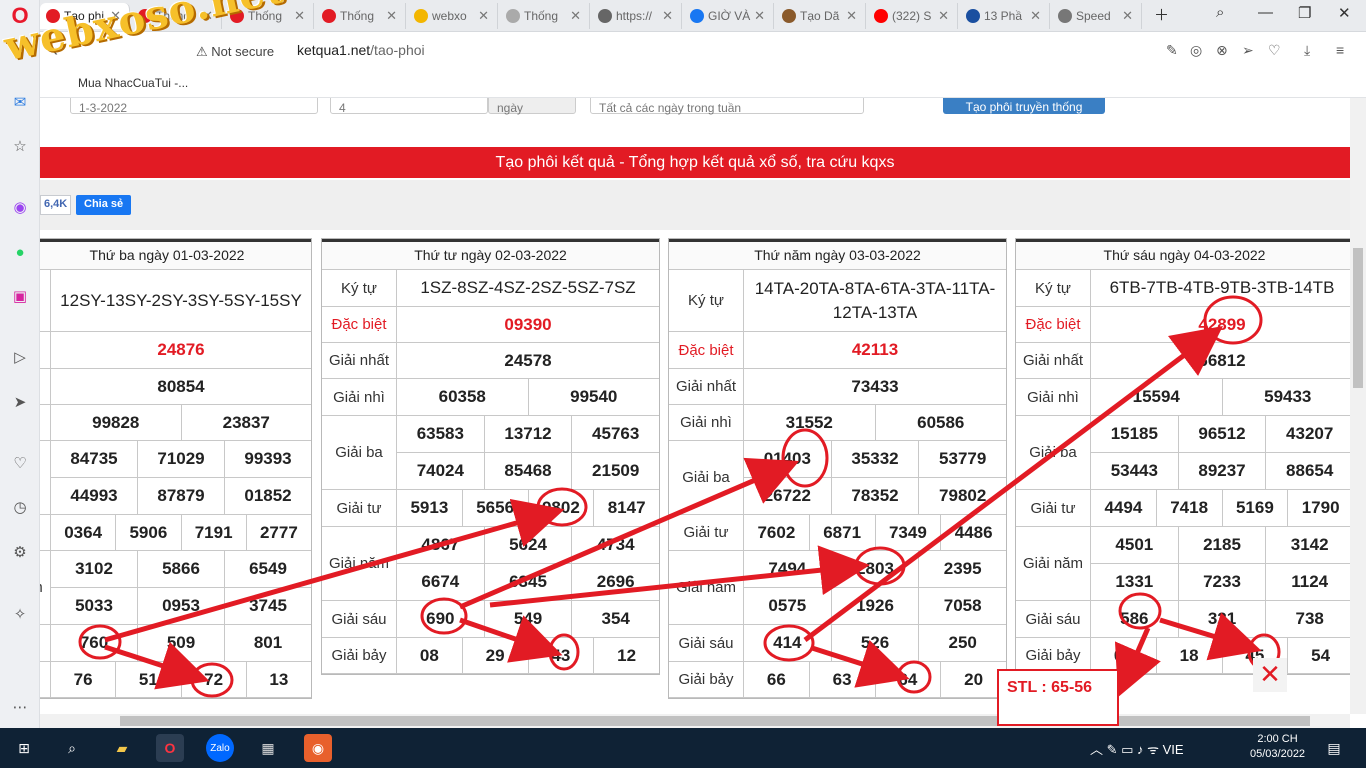 The image size is (1366, 768). I want to click on clock: 2:00 CH 05/03/2022, so click(1277, 747).